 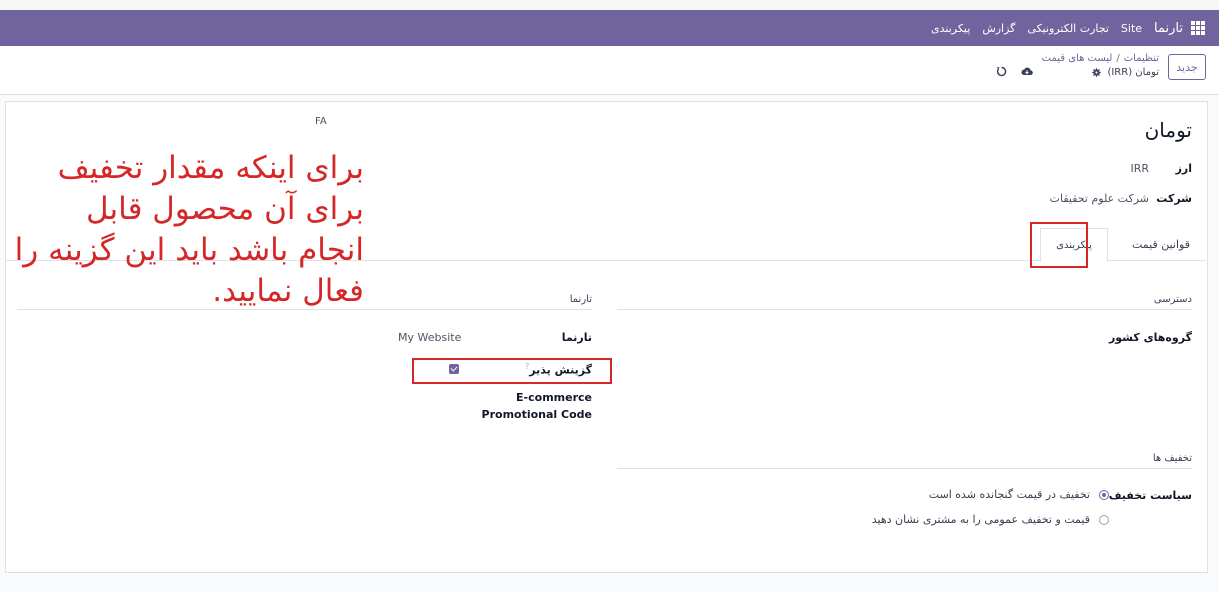 I want to click on current-record: تومان (IRR), so click(x=1125, y=72).